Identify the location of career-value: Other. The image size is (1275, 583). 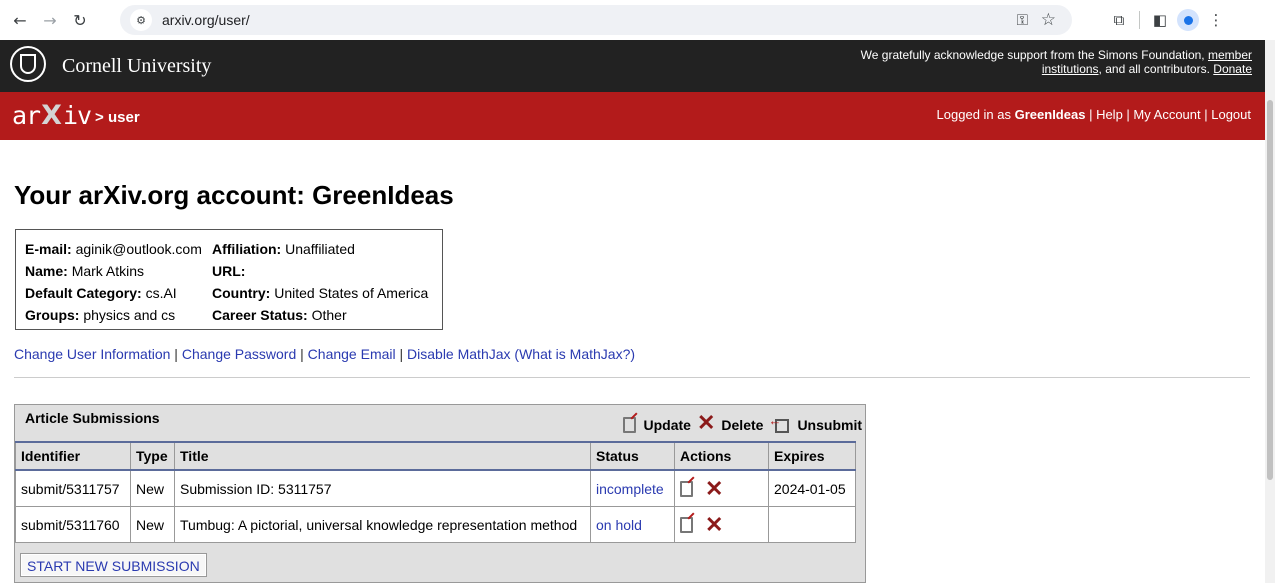
(329, 315).